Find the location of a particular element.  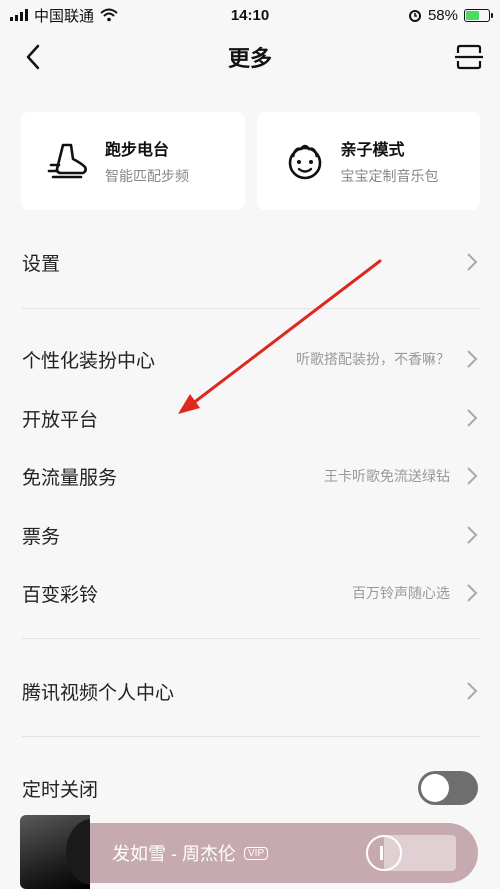

menu-label: 个性化装扮中心 is located at coordinates (89, 361).